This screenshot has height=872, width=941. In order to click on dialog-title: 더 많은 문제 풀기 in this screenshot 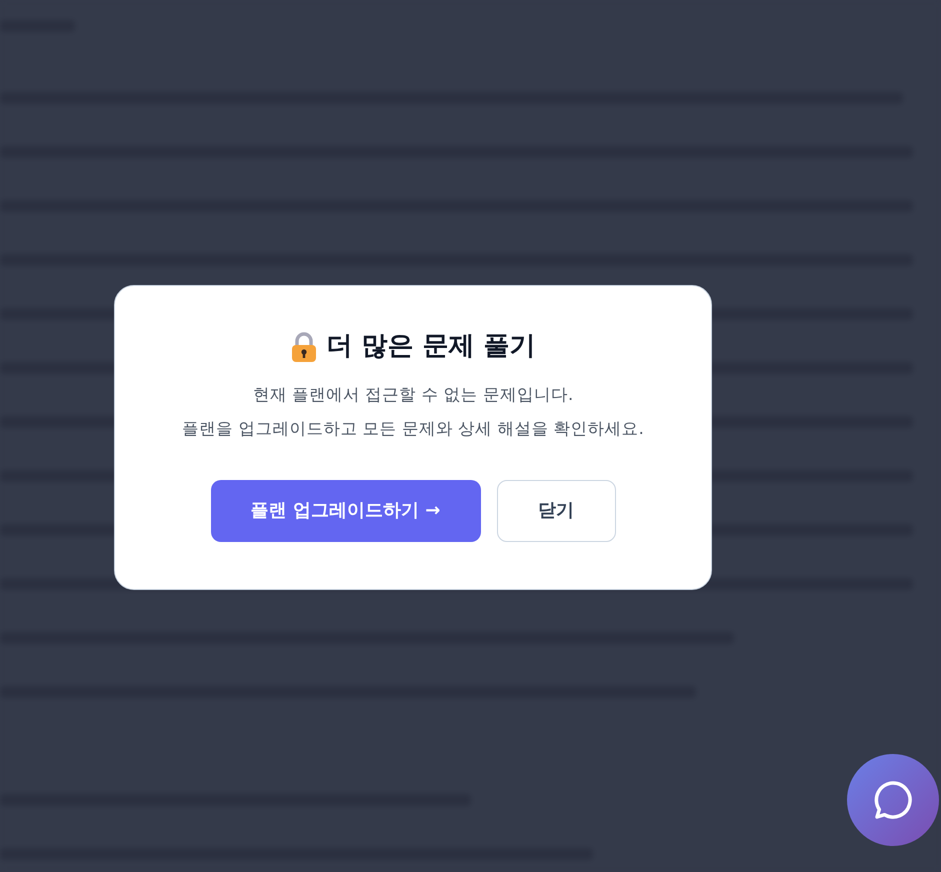, I will do `click(431, 346)`.